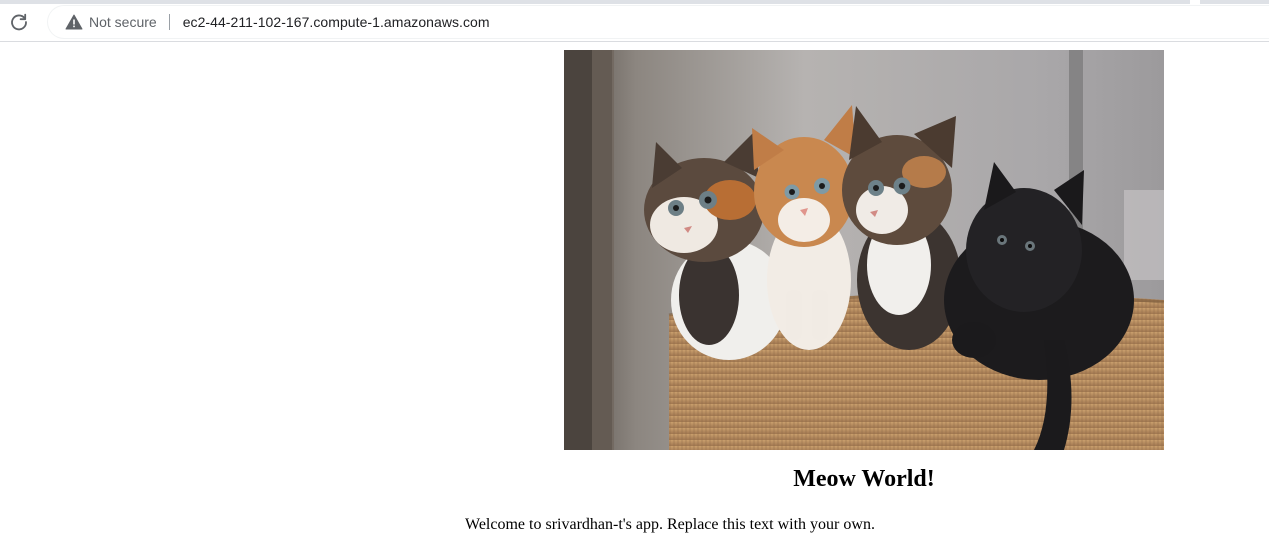  I want to click on warning-triangle-icon, so click(74, 22).